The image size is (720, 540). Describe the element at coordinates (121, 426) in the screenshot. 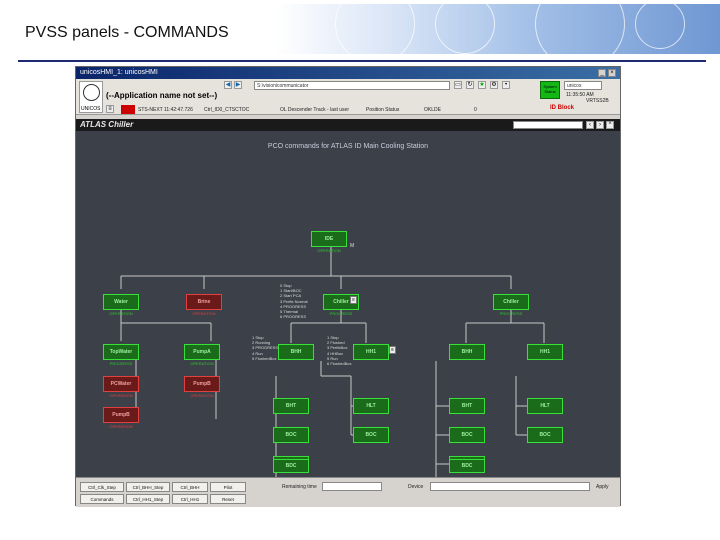

I see `status-pumpb-2: OPERATION` at that location.